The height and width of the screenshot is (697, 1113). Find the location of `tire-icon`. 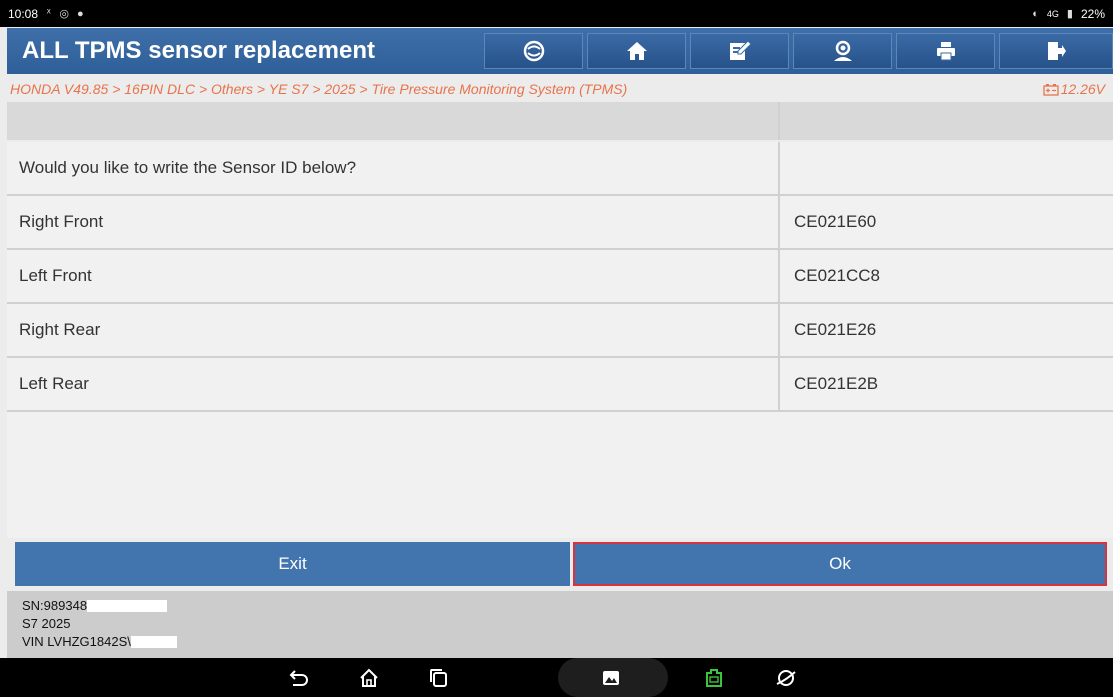

tire-icon is located at coordinates (533, 51).